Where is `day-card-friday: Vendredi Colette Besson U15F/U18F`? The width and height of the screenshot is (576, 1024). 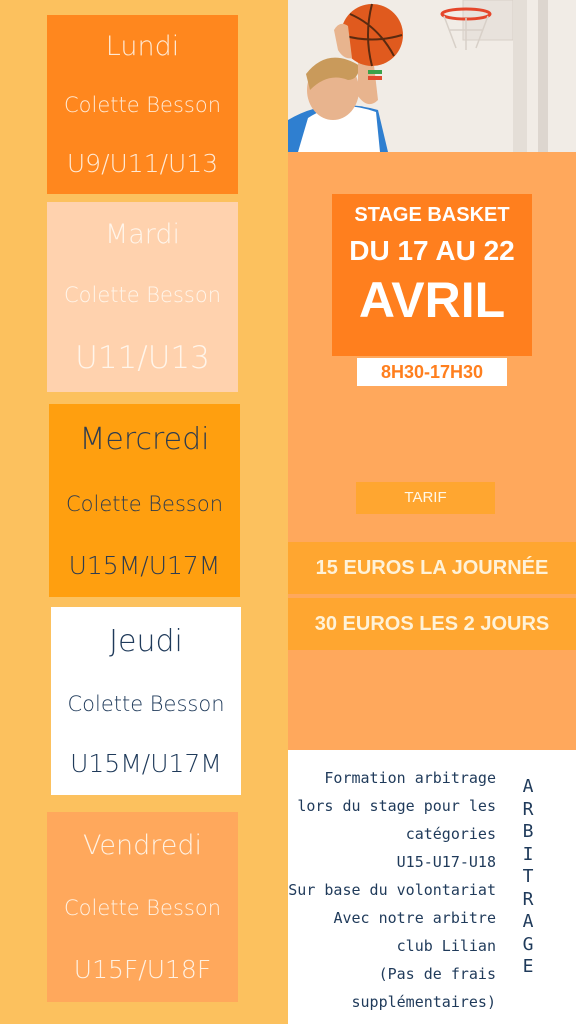 day-card-friday: Vendredi Colette Besson U15F/U18F is located at coordinates (142, 907).